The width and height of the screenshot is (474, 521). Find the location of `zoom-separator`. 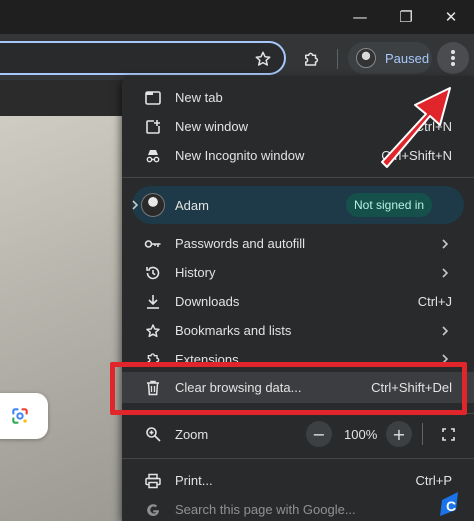

zoom-separator is located at coordinates (422, 434).